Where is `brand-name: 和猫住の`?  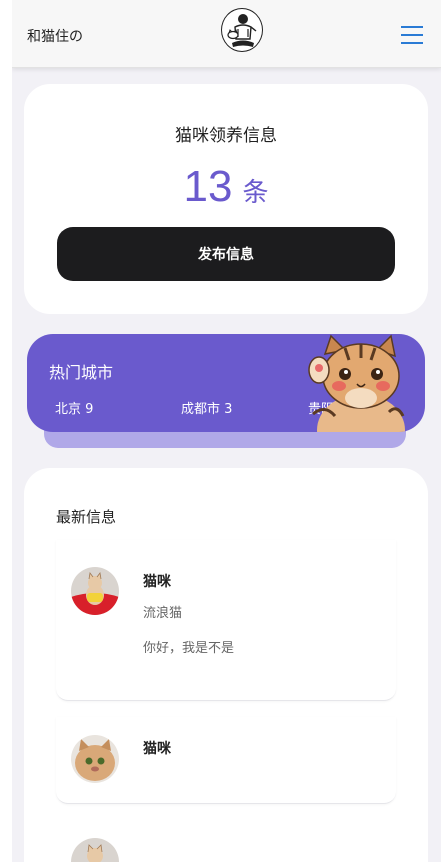
brand-name: 和猫住の is located at coordinates (55, 36).